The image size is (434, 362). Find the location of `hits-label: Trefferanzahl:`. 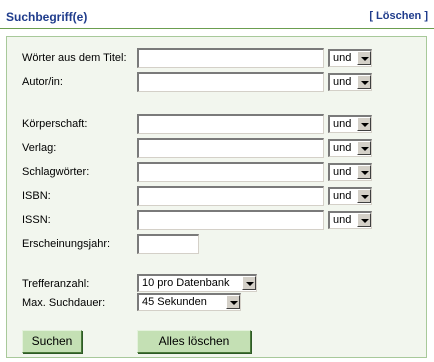

hits-label: Trefferanzahl: is located at coordinates (56, 284).